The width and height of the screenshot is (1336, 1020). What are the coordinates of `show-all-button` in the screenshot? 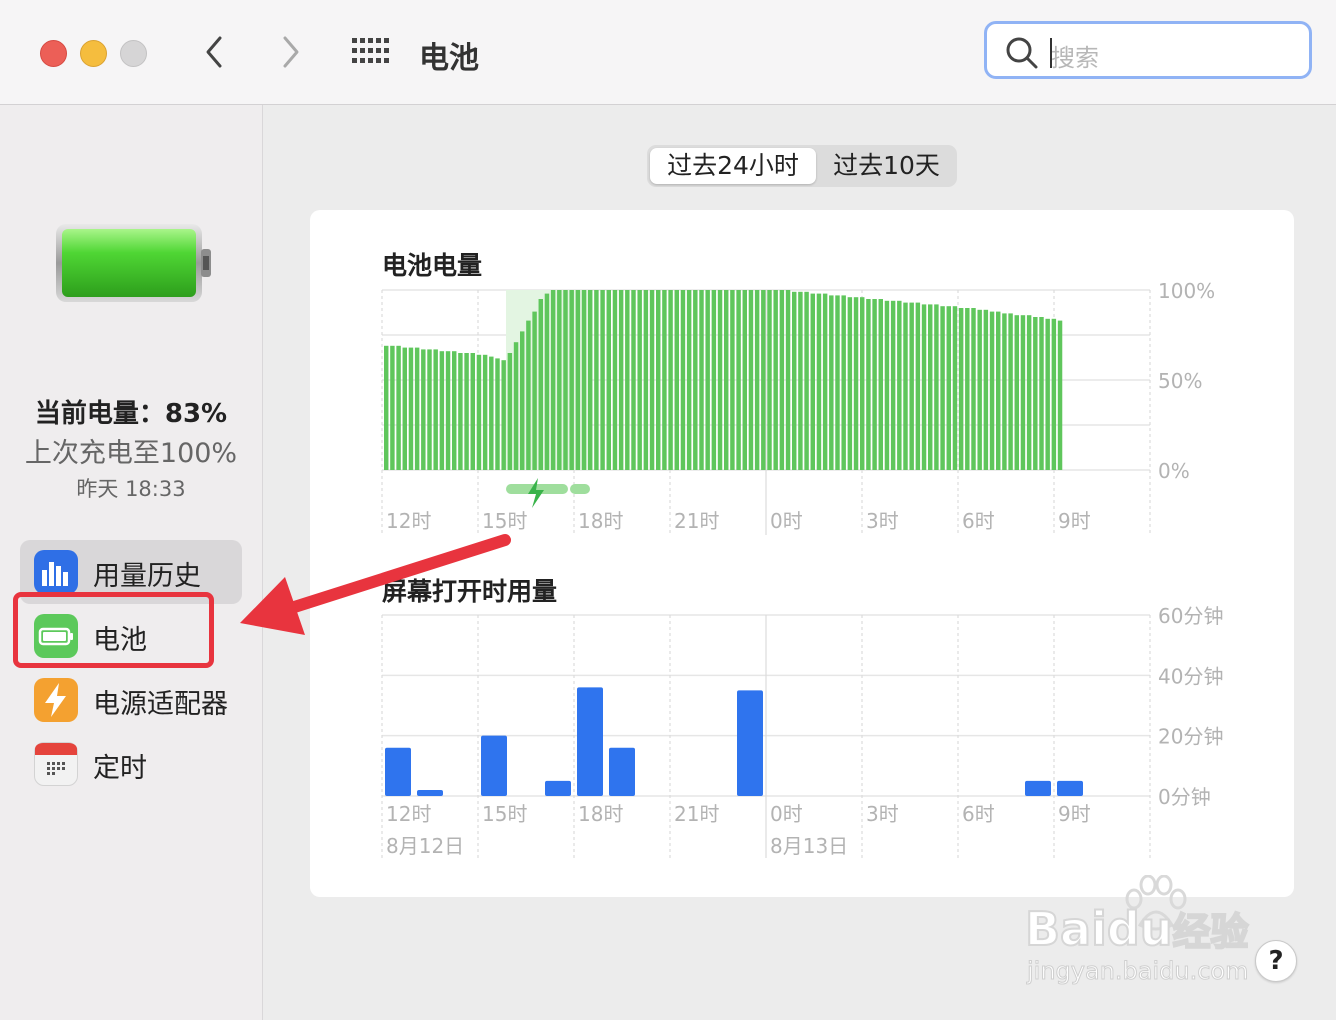 It's located at (371, 52).